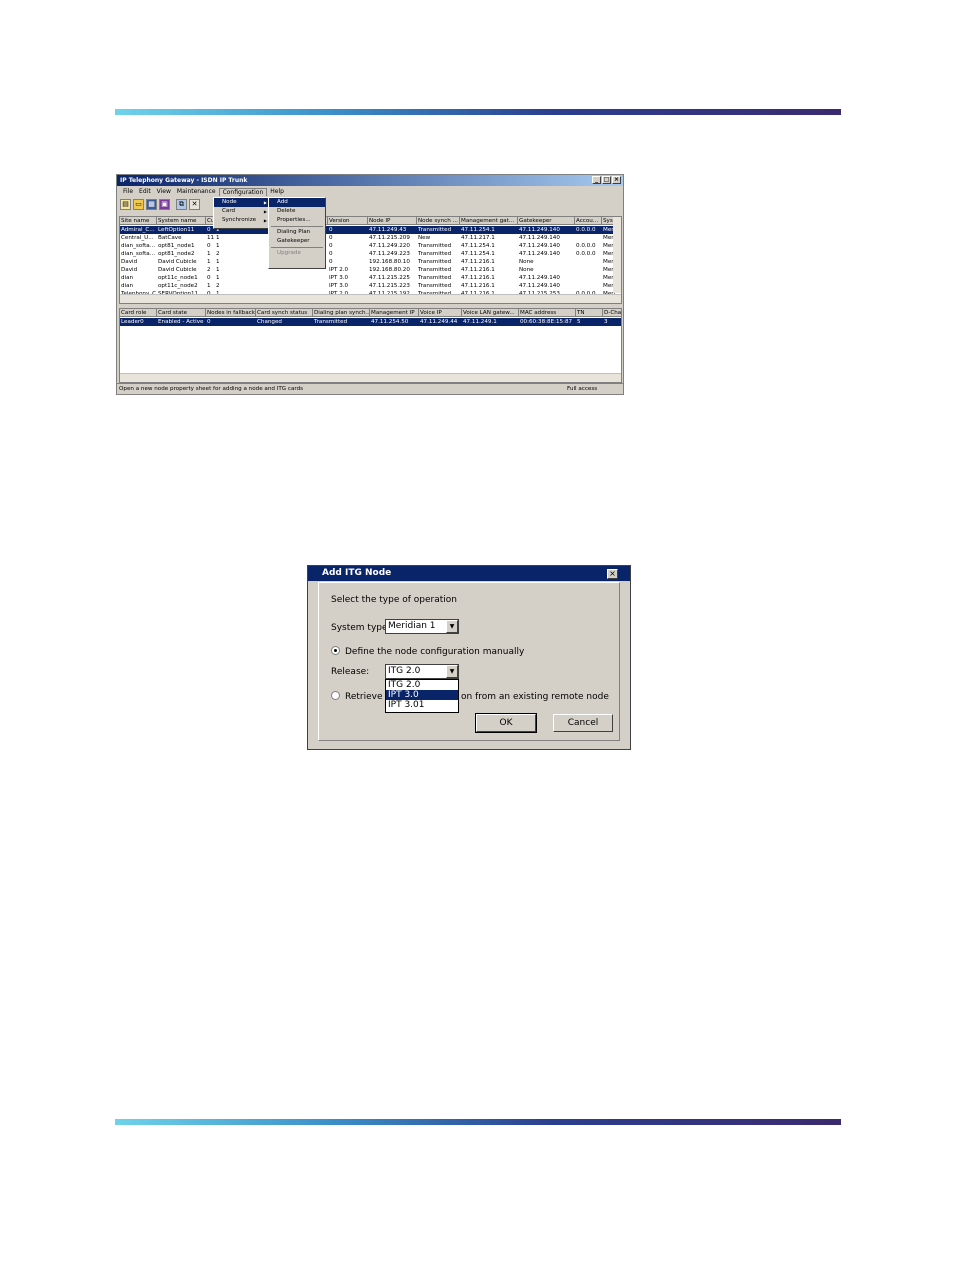  Describe the element at coordinates (596, 180) in the screenshot. I see `minimize-button: _` at that location.